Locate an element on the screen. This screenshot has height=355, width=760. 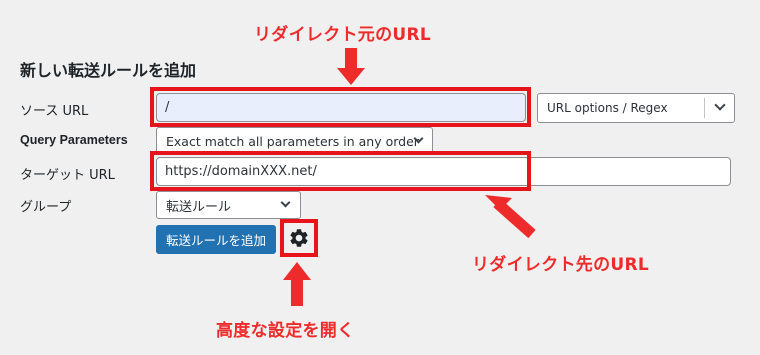
group-select: 転送ルール is located at coordinates (228, 205).